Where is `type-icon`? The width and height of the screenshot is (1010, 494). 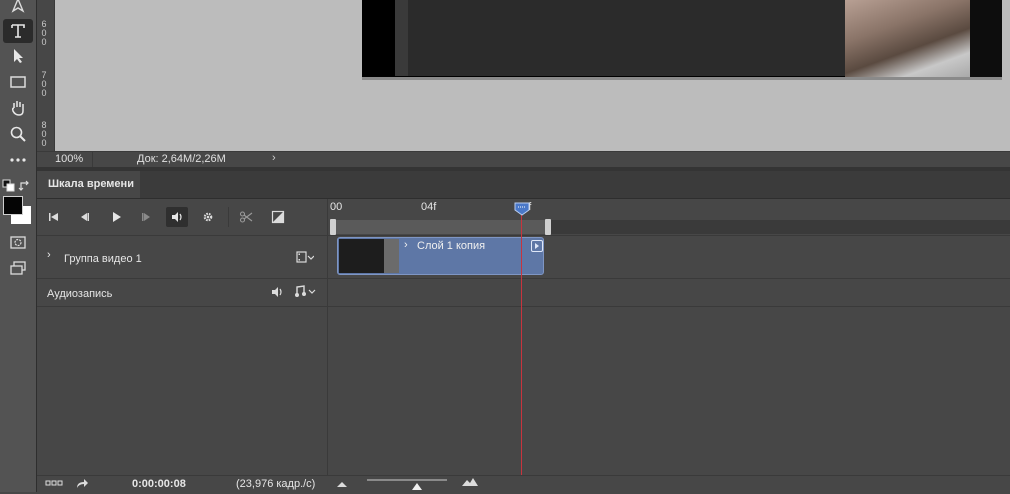
type-icon is located at coordinates (18, 31).